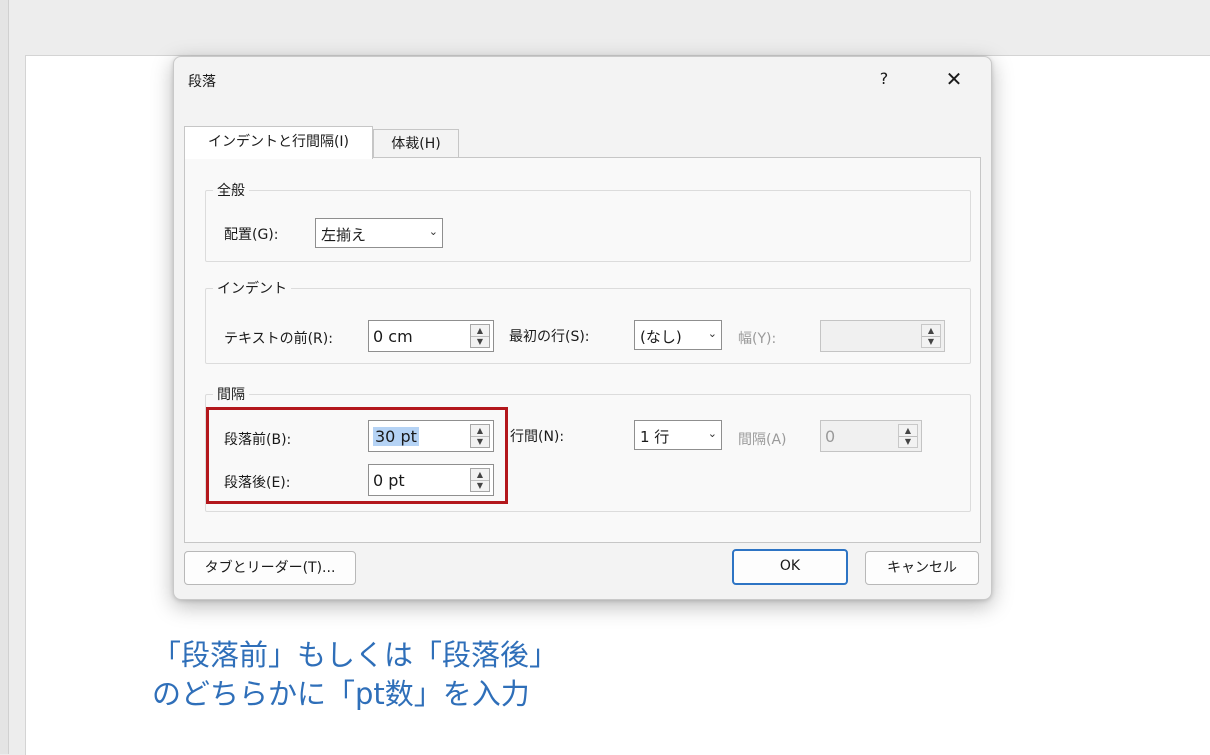 Image resolution: width=1210 pixels, height=755 pixels. What do you see at coordinates (231, 394) in the screenshot?
I see `spacing-group-title: 間隔` at bounding box center [231, 394].